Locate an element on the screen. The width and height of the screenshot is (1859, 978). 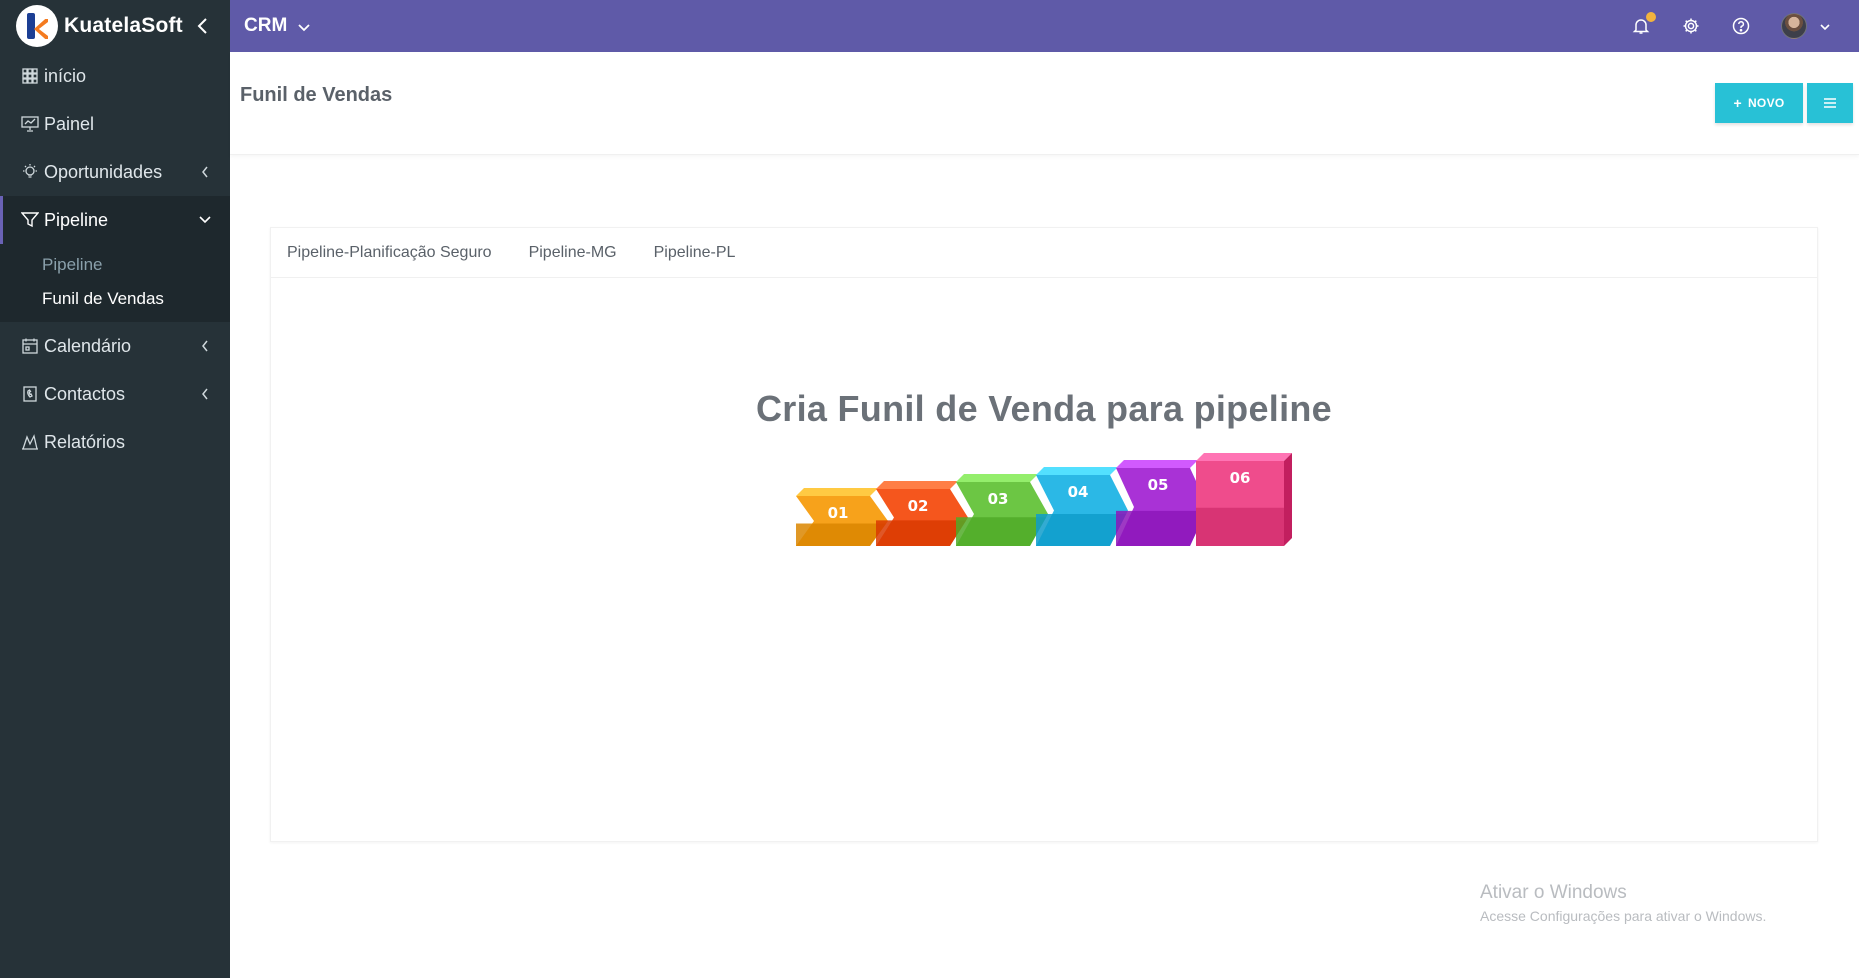
sidebar-item-contactos: Contactos is located at coordinates (115, 394).